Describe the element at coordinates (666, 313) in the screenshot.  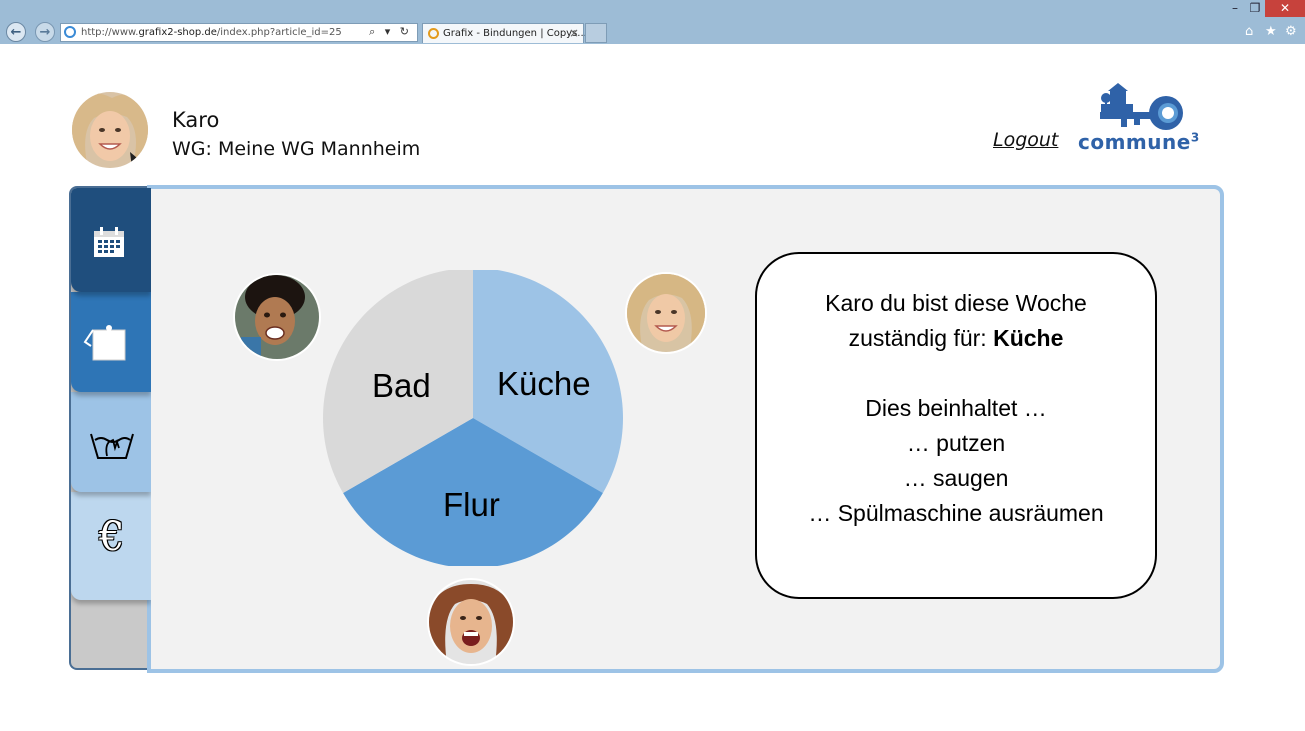
I see `roommate-avatar-kueche` at that location.